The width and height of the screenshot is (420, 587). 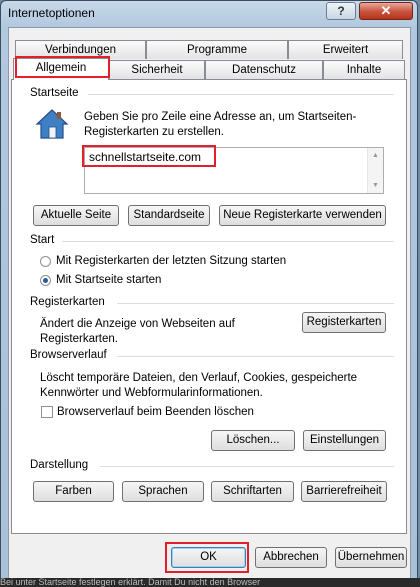 I want to click on tab-inhalte: Inhalte, so click(x=364, y=69).